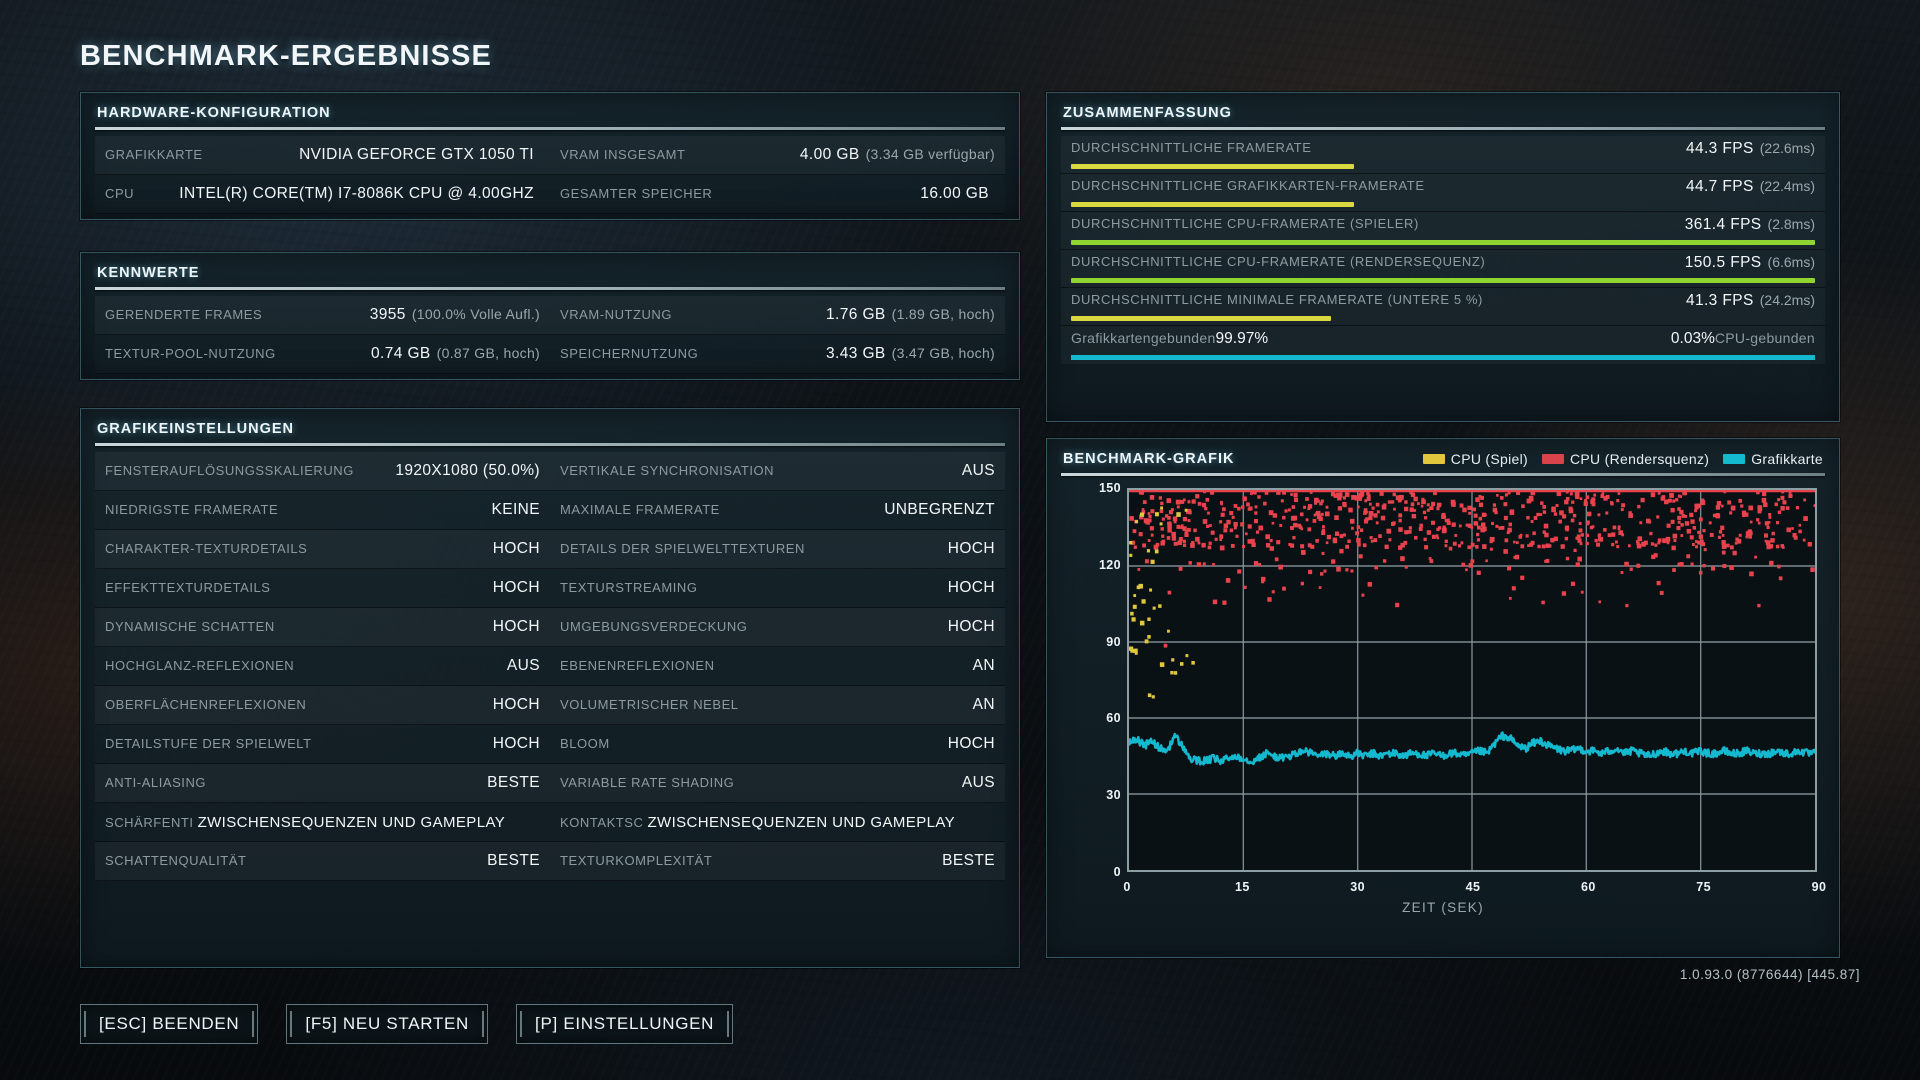 The height and width of the screenshot is (1080, 1920). I want to click on y-tick-label: 90, so click(1113, 641).